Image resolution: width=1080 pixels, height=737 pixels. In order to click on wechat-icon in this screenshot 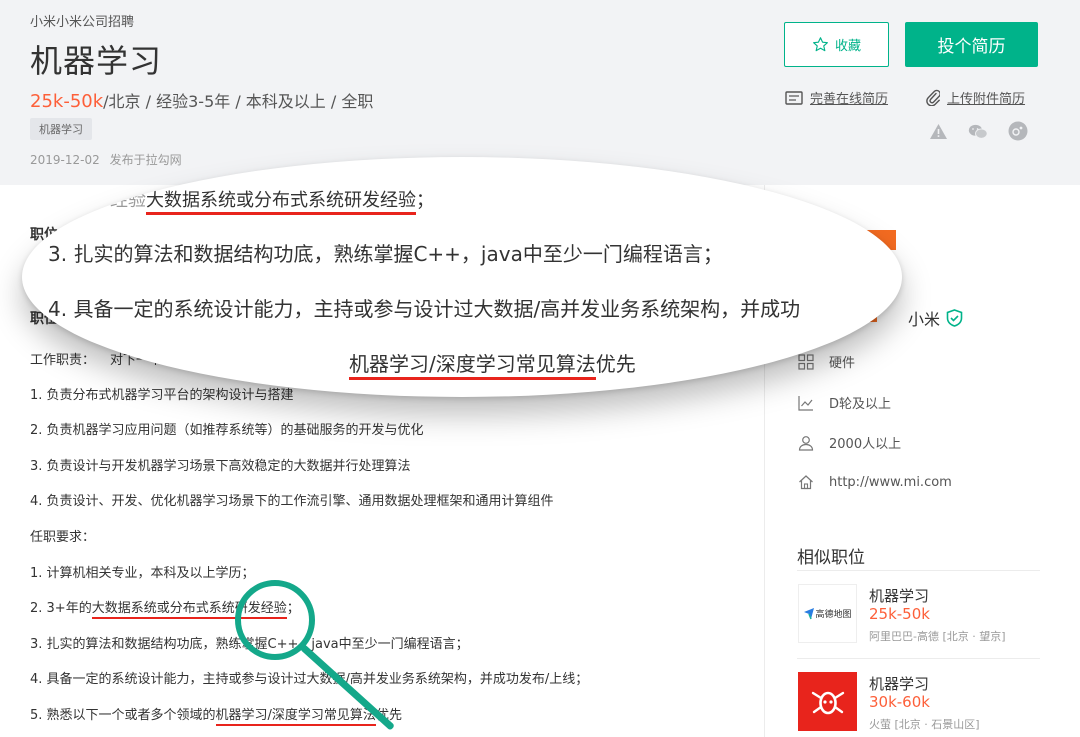, I will do `click(978, 131)`.